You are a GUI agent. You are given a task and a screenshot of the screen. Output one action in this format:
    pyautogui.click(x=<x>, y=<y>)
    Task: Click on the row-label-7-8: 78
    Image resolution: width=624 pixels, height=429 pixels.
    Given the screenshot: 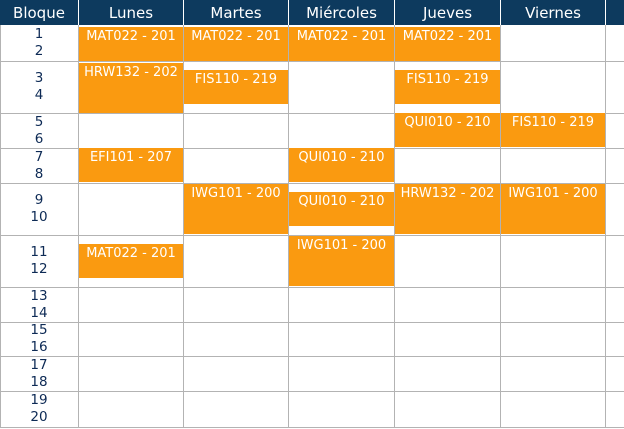 What is the action you would take?
    pyautogui.click(x=39, y=165)
    